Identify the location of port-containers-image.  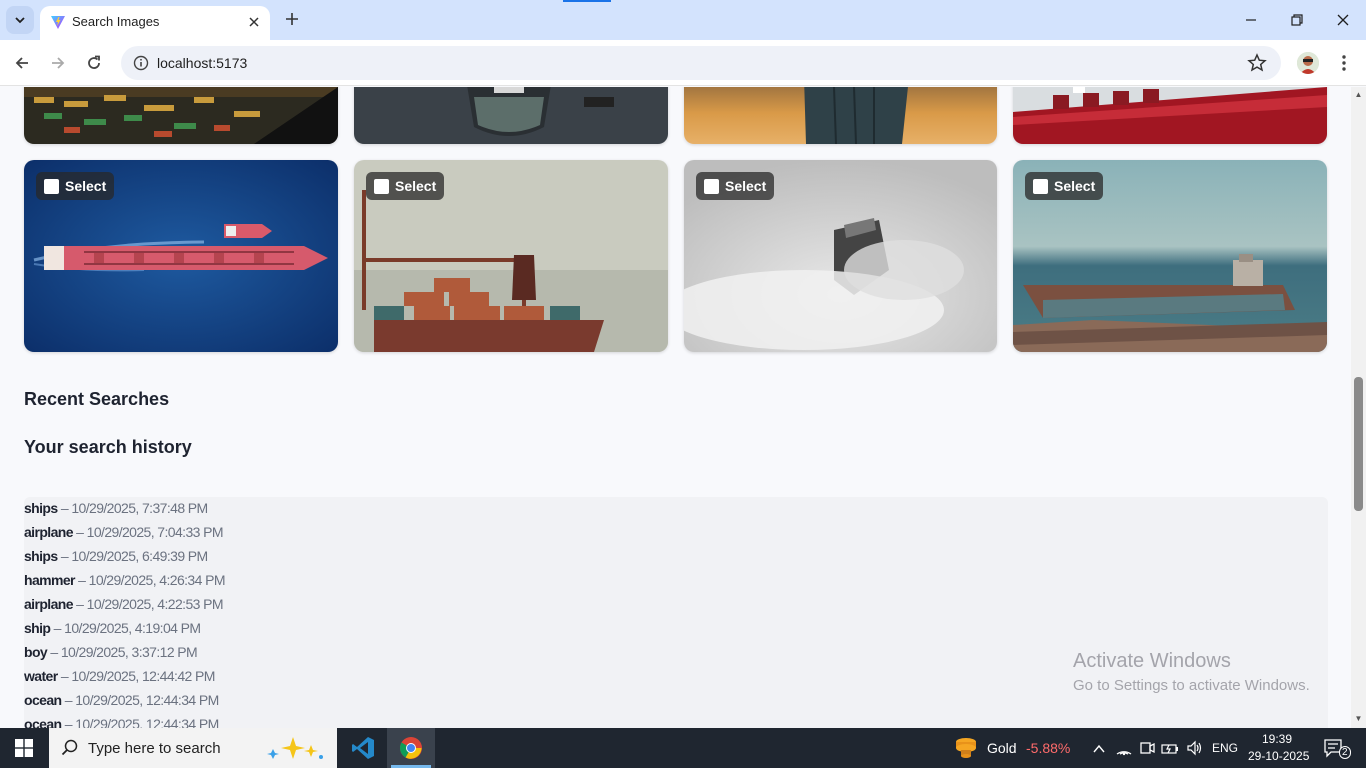
(181, 115).